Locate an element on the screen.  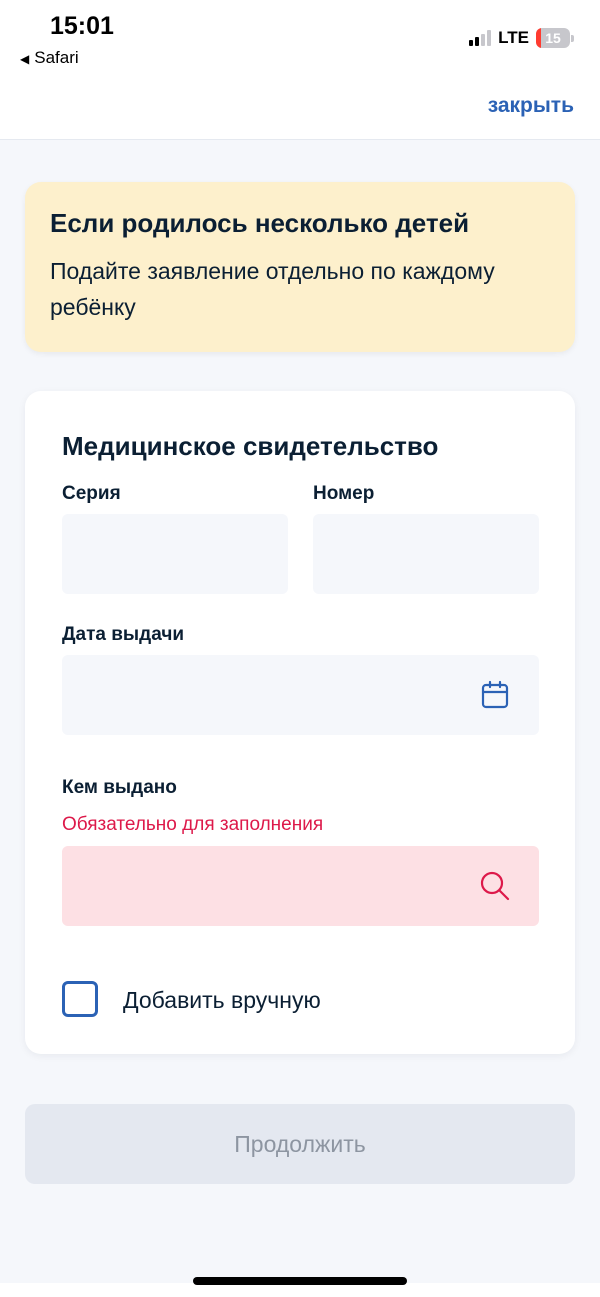
back-arrow-icon: ◀ is located at coordinates (25, 59).